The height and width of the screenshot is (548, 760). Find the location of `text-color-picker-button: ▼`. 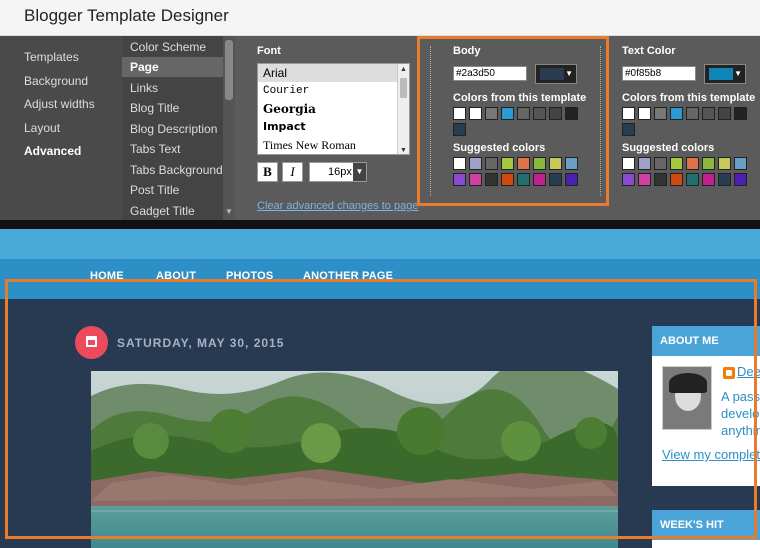

text-color-picker-button: ▼ is located at coordinates (725, 74).